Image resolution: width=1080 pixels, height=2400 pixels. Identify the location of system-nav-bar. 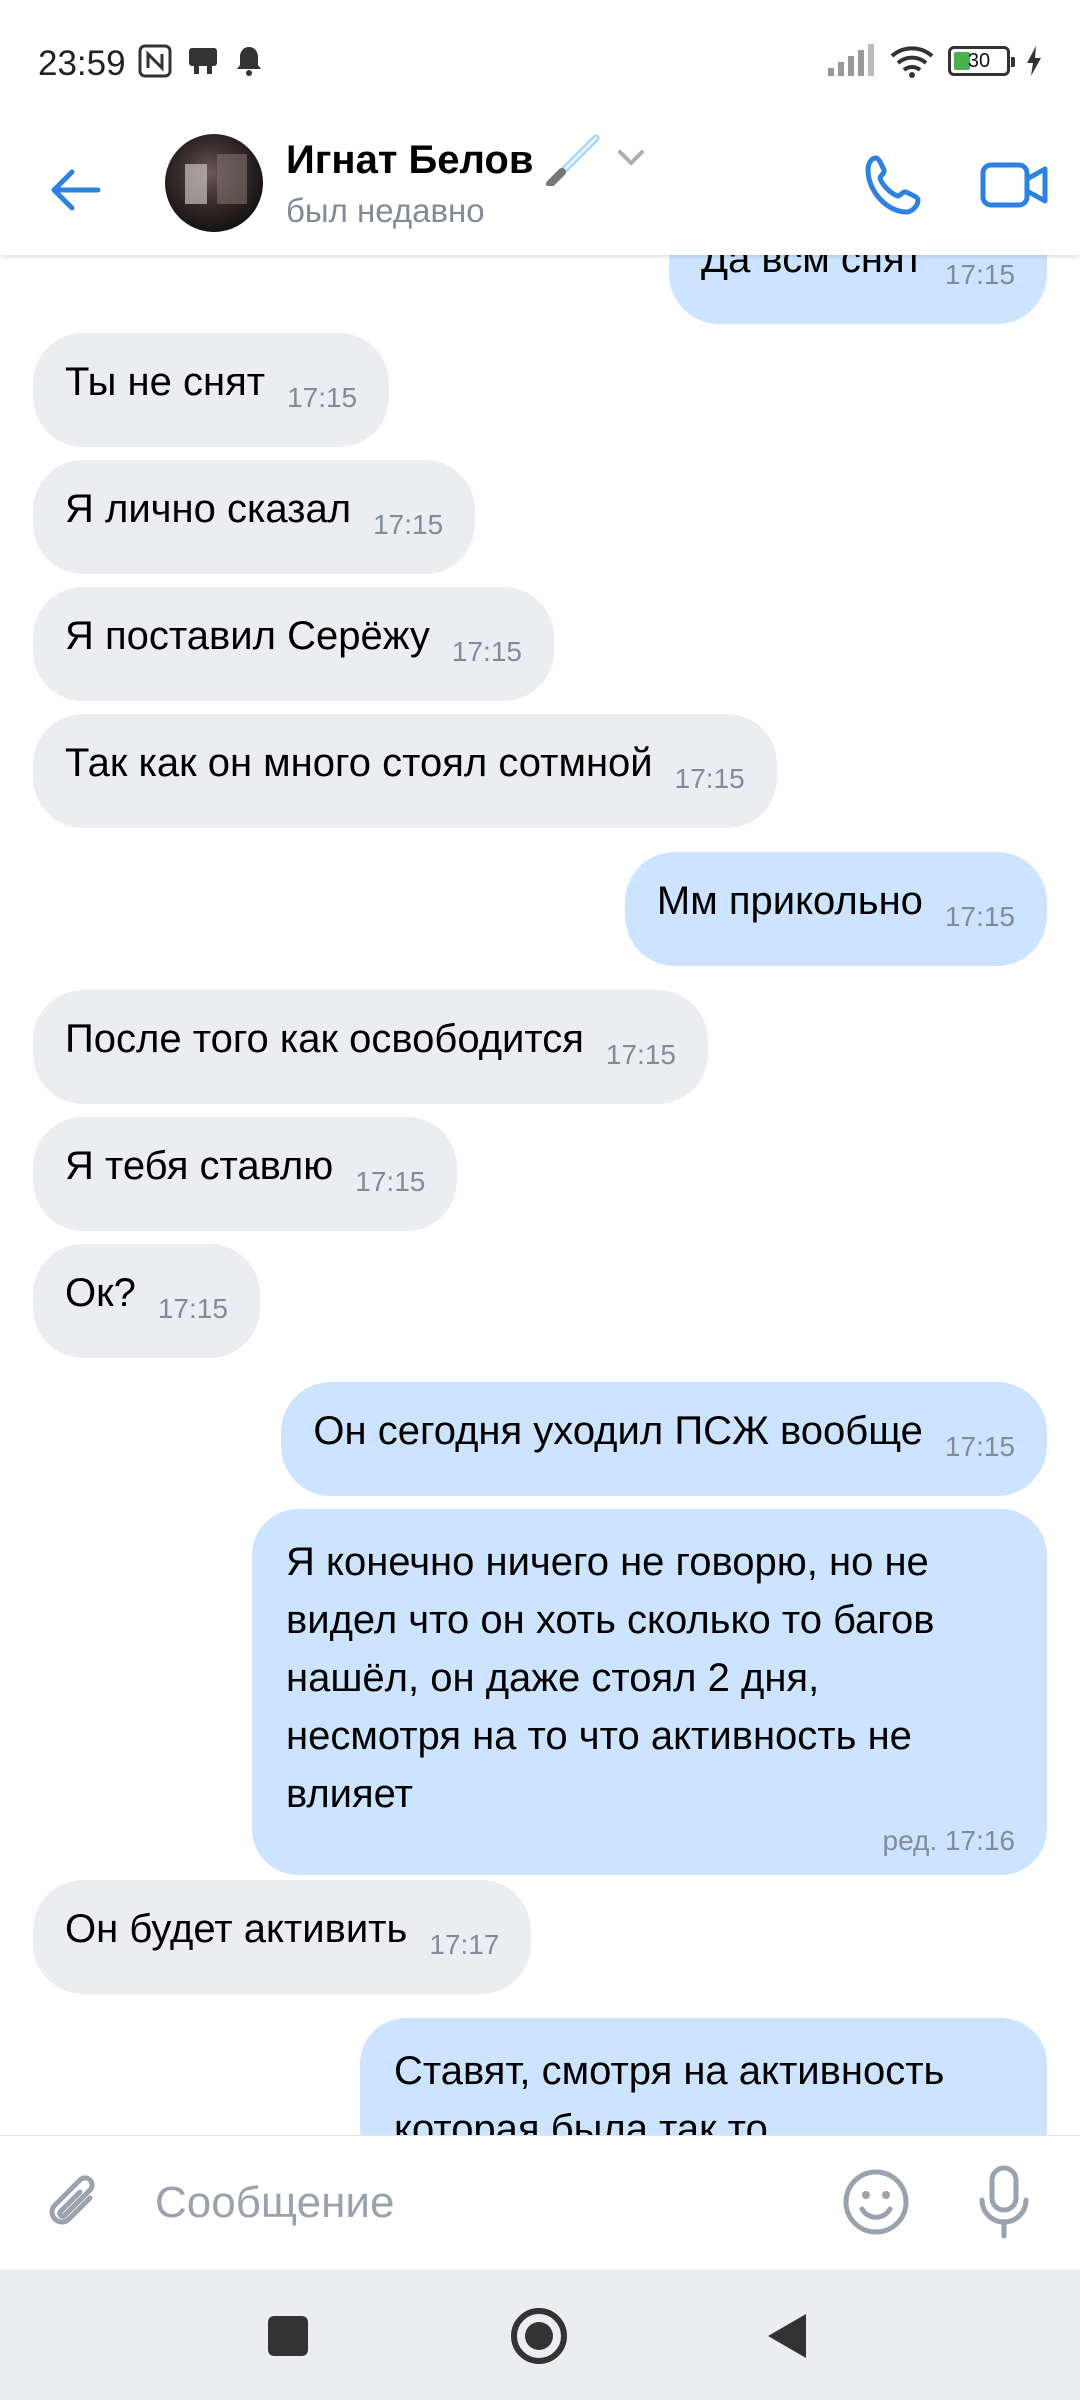
(540, 2335).